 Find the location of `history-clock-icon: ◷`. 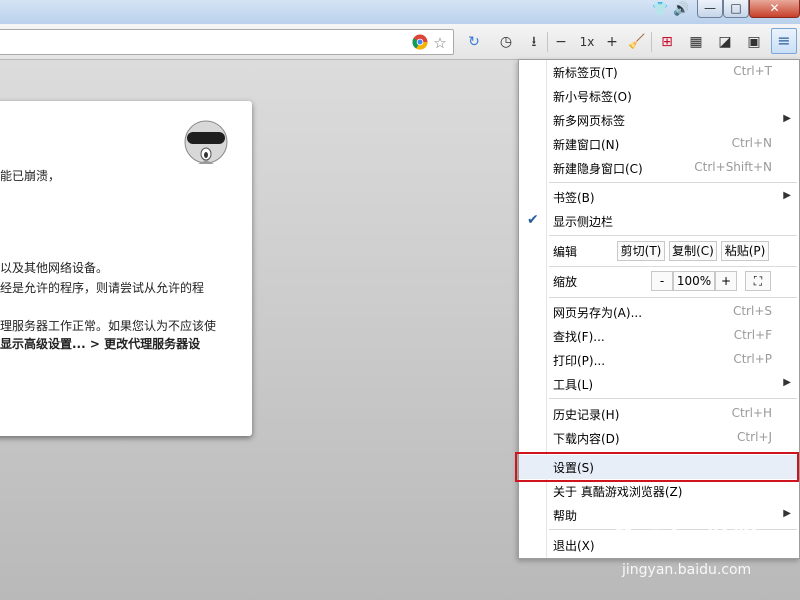

history-clock-icon: ◷ is located at coordinates (506, 42).